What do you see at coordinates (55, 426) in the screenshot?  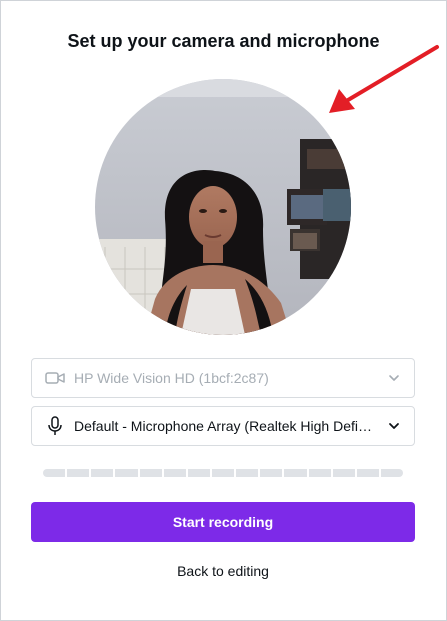 I see `microphone-icon` at bounding box center [55, 426].